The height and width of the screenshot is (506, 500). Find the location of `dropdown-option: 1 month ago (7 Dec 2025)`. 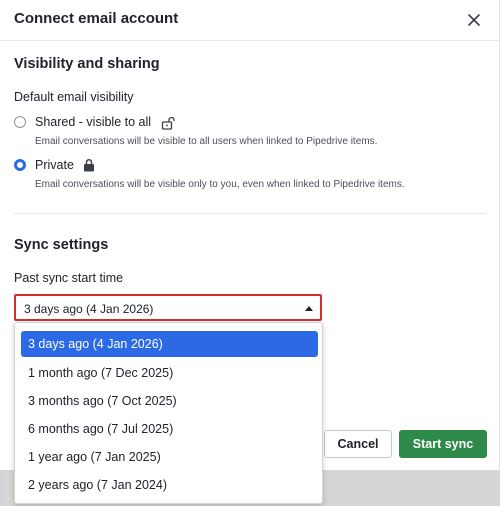

dropdown-option: 1 month ago (7 Dec 2025) is located at coordinates (169, 373).